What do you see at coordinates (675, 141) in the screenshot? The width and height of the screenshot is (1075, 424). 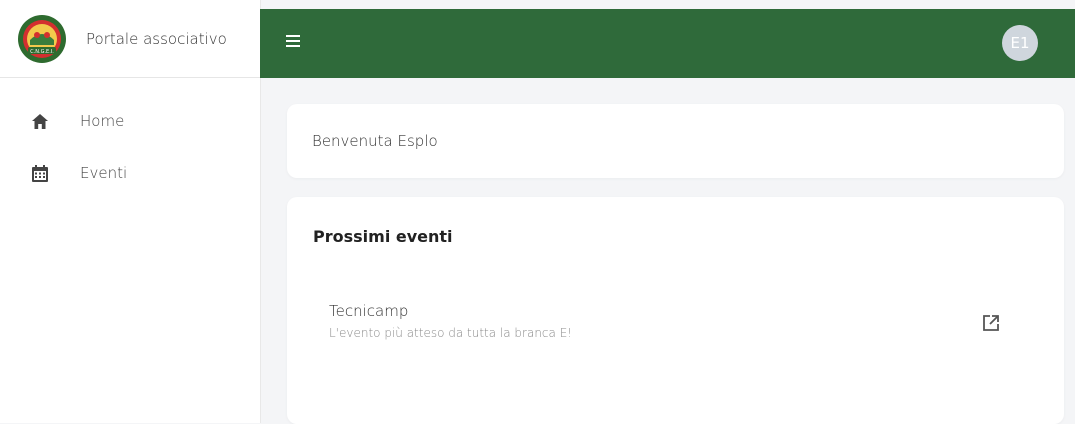 I see `welcome-card: Benvenuta Esplo` at bounding box center [675, 141].